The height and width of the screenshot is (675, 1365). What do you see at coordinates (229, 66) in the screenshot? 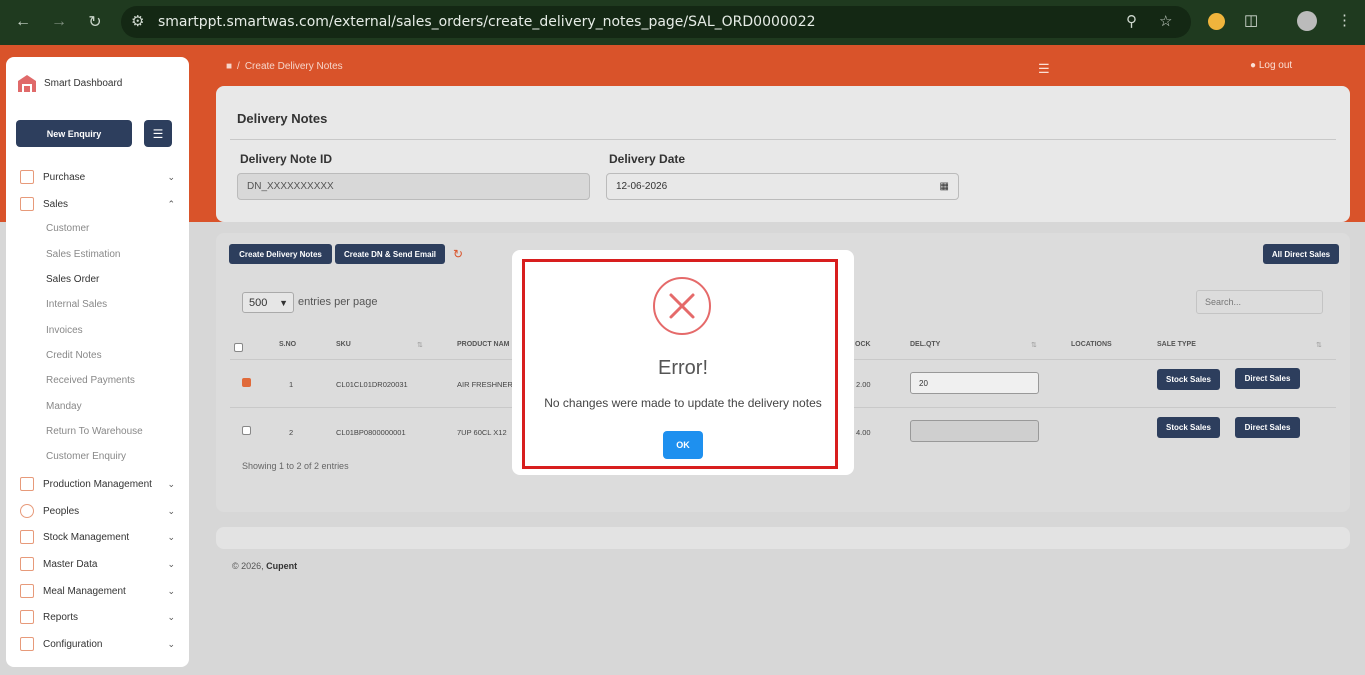
I see `home-icon: ■` at bounding box center [229, 66].